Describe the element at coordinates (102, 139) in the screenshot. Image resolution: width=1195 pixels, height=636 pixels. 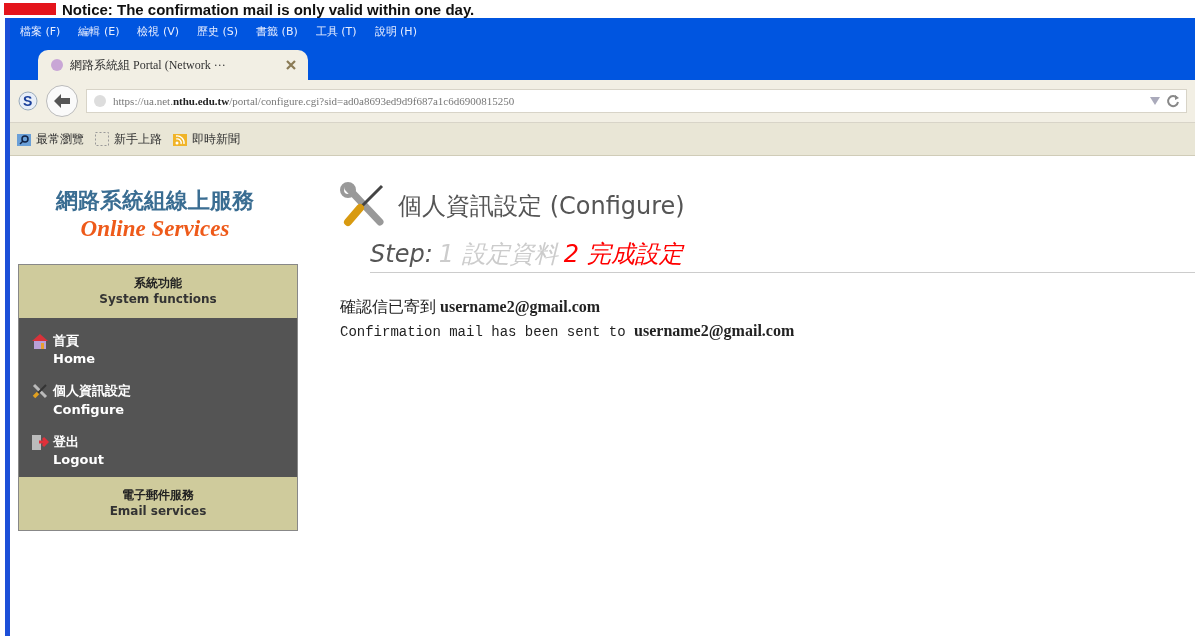
I see `blank-page-icon` at that location.